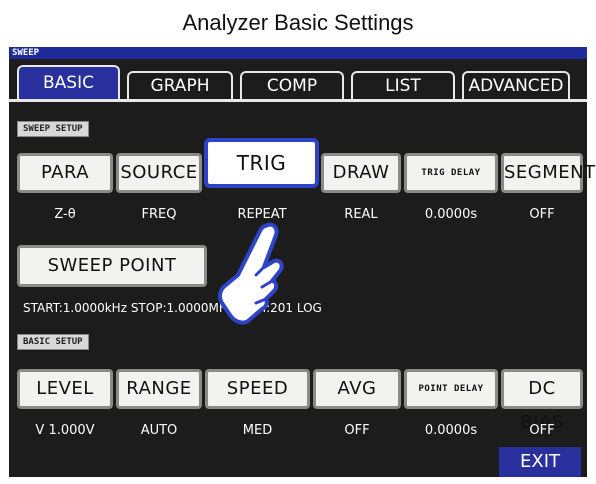 The image size is (596, 484). I want to click on trig-delay-value: 0.0000s, so click(451, 214).